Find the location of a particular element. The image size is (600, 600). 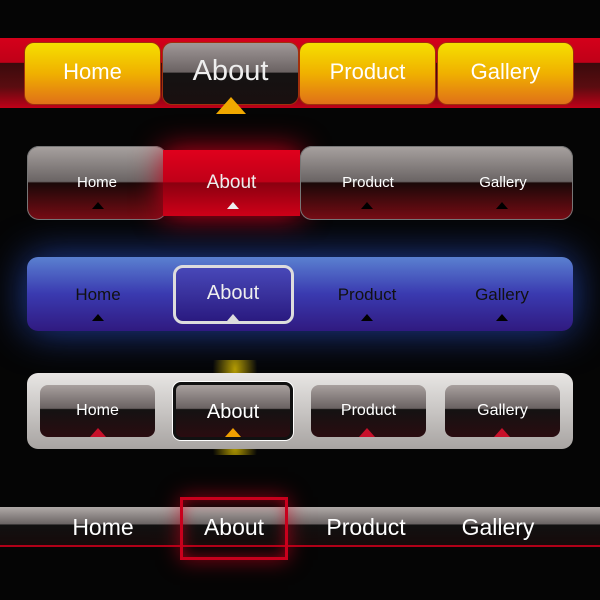

selected-arrow-icon is located at coordinates (231, 105).